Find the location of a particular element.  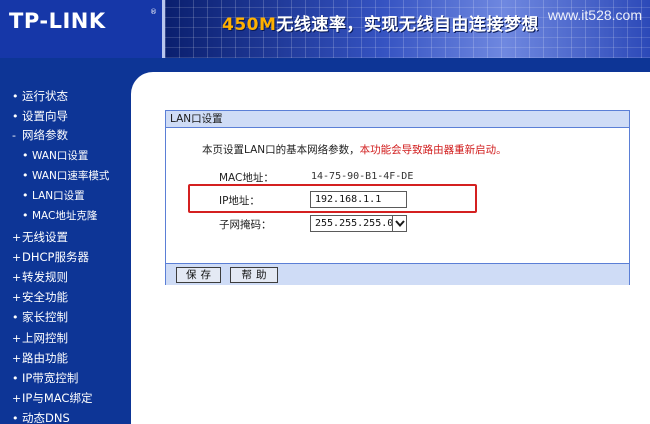

sidebar-item-label: 转发规则 is located at coordinates (45, 277).